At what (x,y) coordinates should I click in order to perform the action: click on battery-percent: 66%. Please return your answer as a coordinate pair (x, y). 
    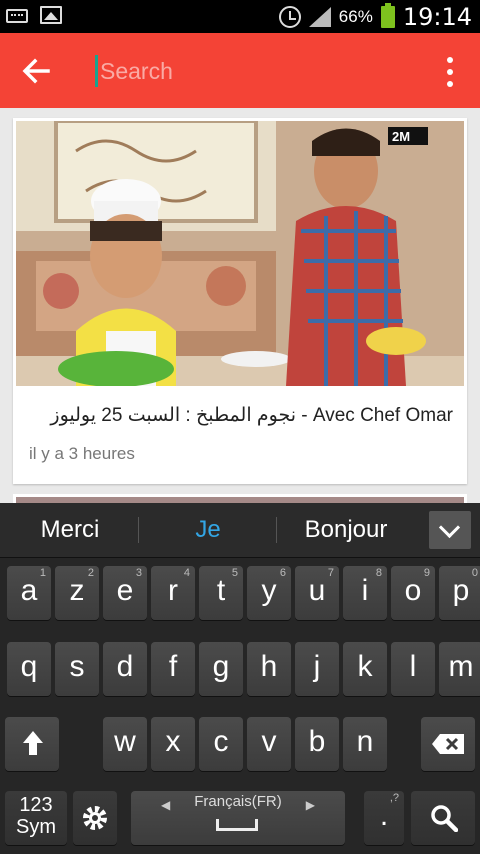
    Looking at the image, I should click on (355, 16).